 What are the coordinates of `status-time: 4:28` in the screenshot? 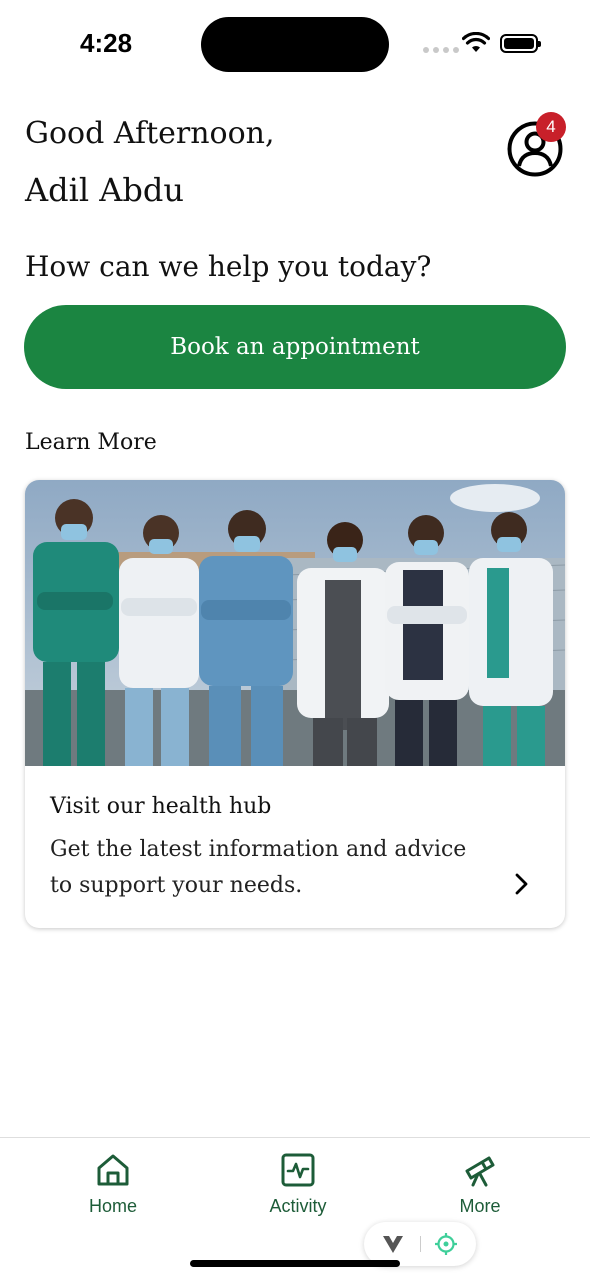 It's located at (106, 43).